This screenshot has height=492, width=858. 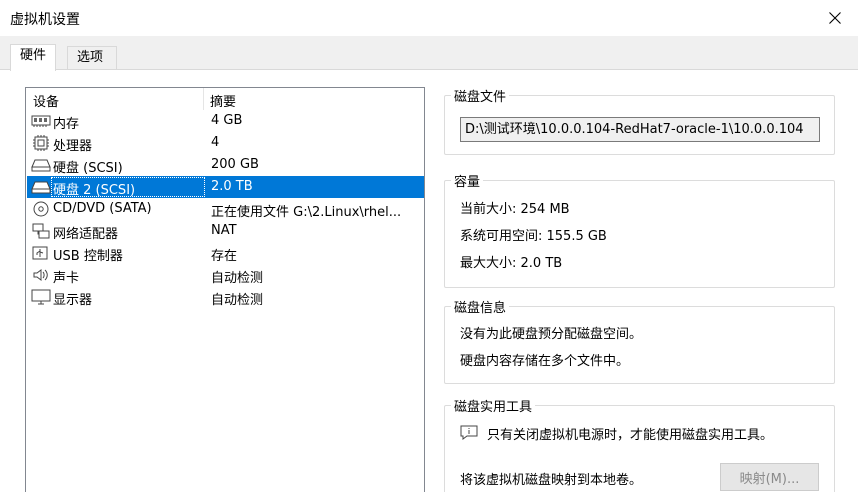 I want to click on device-summary: 200 GB, so click(x=235, y=164).